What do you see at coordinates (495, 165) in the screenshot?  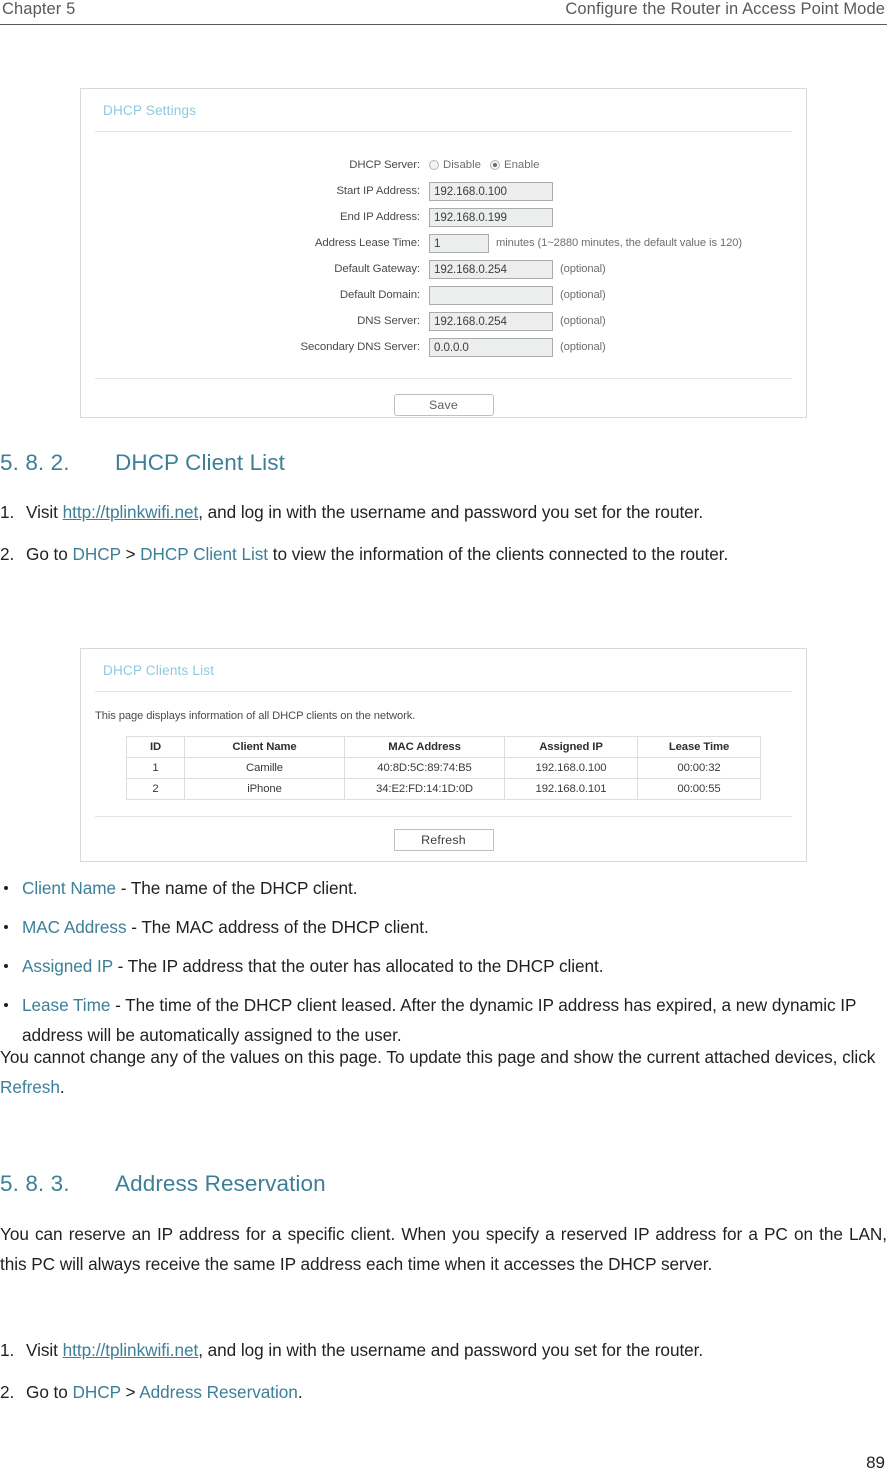 I see `radio-enable-icon` at bounding box center [495, 165].